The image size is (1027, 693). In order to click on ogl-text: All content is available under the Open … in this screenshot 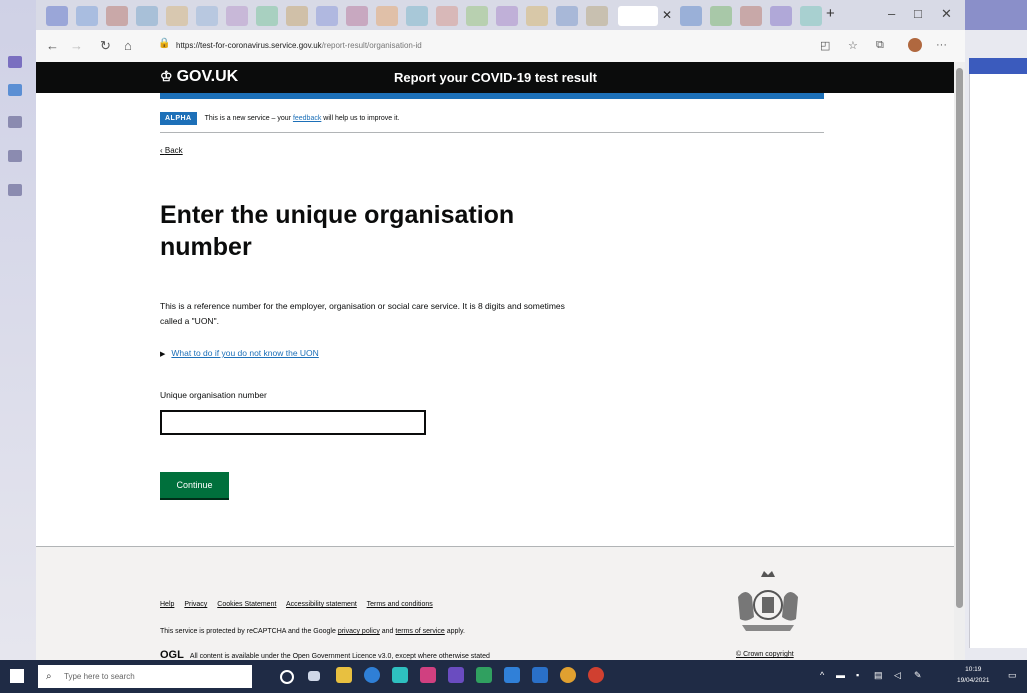, I will do `click(339, 656)`.